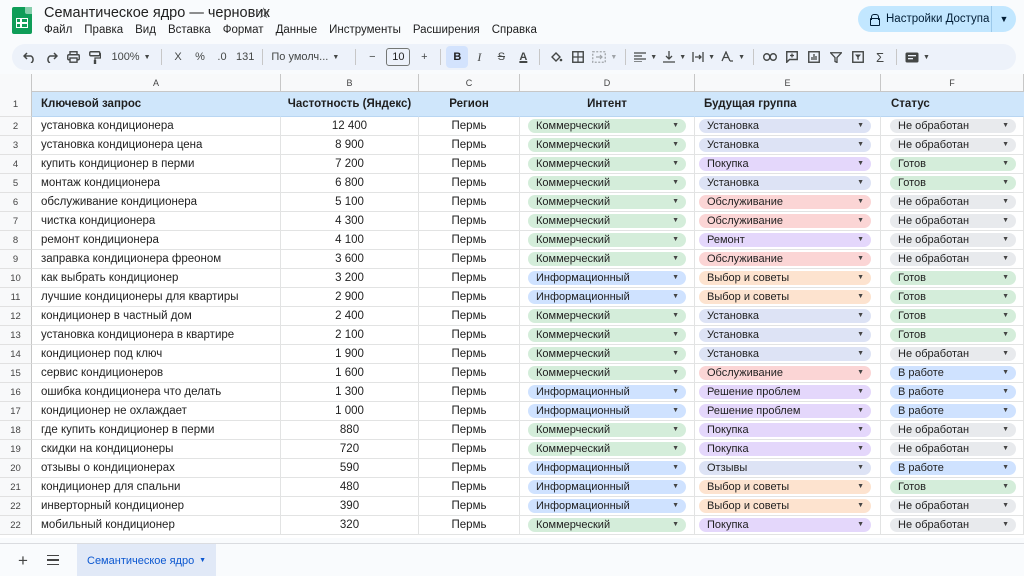 This screenshot has width=1024, height=576. What do you see at coordinates (23, 561) in the screenshot?
I see `add-sheet-icon: +` at bounding box center [23, 561].